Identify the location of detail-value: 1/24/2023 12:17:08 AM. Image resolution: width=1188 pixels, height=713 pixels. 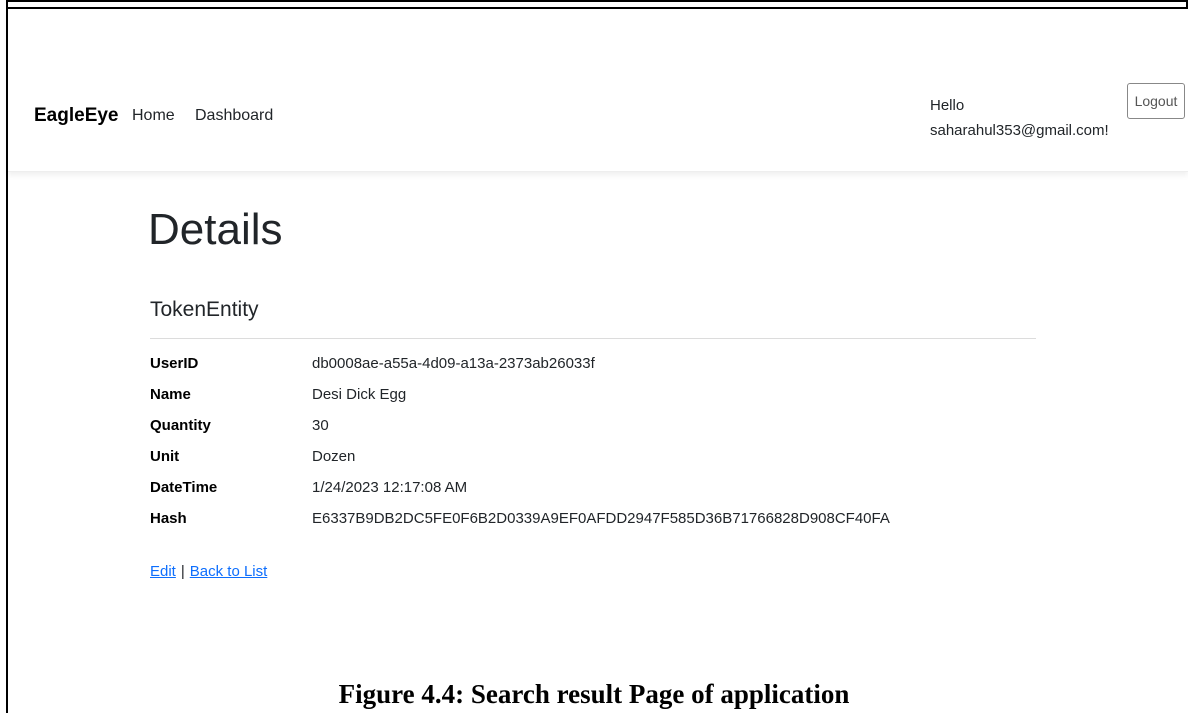
(390, 487).